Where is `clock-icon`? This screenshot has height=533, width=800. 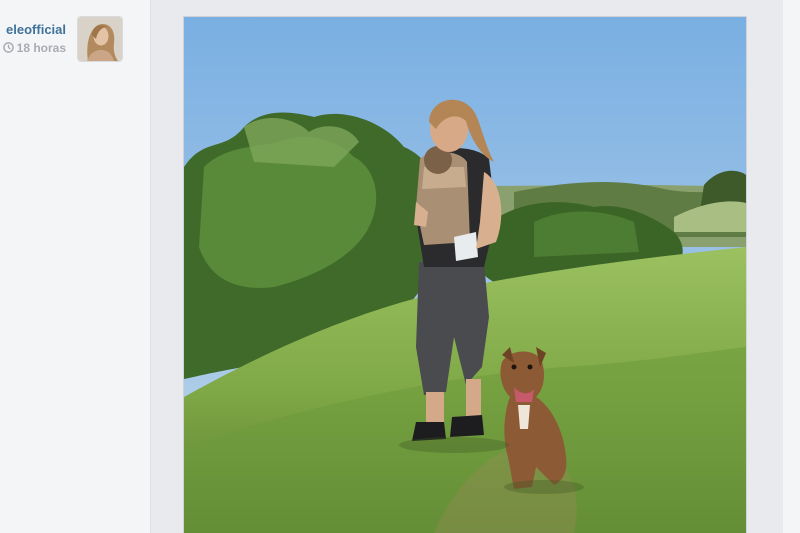
clock-icon is located at coordinates (8, 49).